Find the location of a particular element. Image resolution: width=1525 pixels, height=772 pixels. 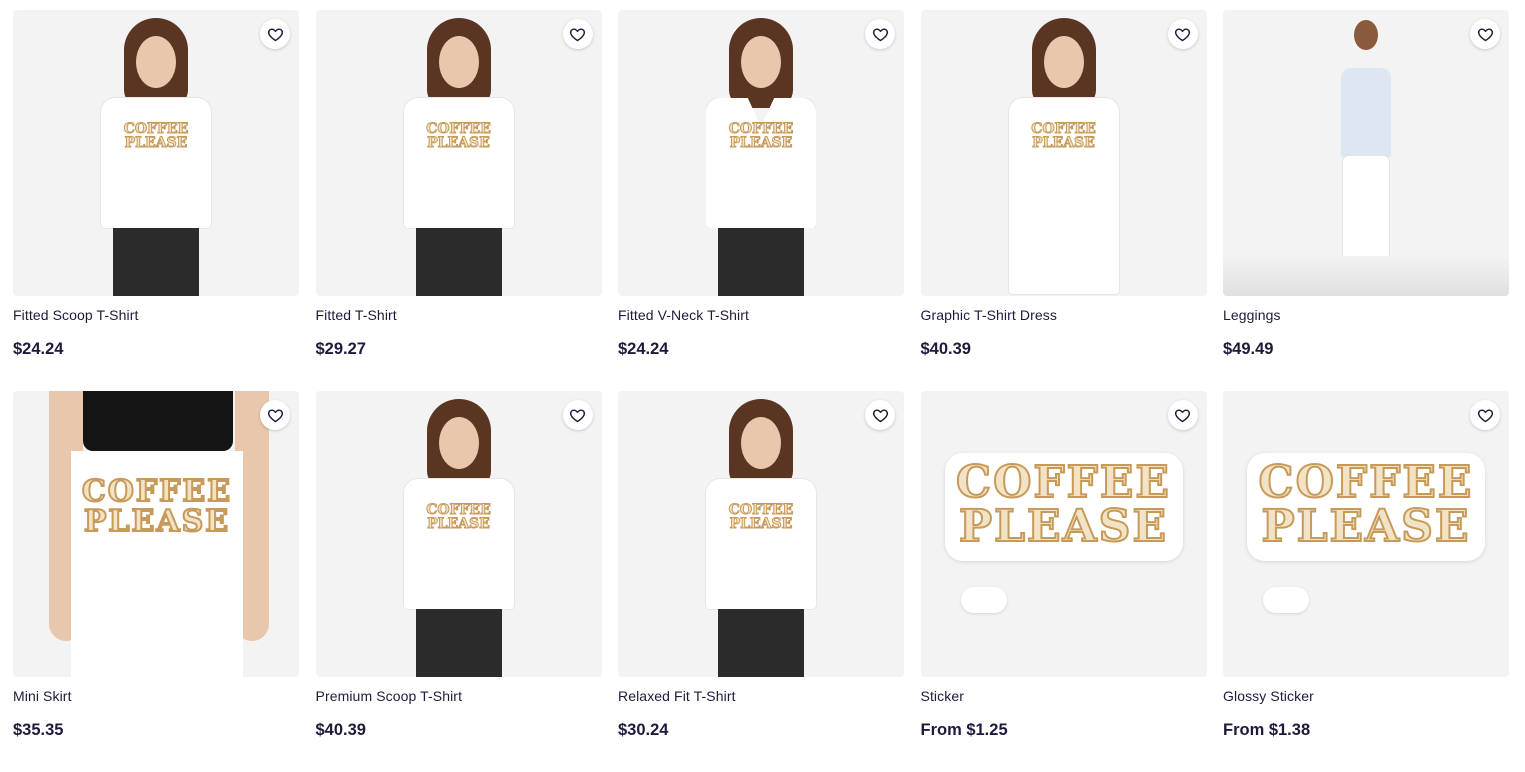

product-title: Fitted V-Neck T-Shirt is located at coordinates (683, 315).